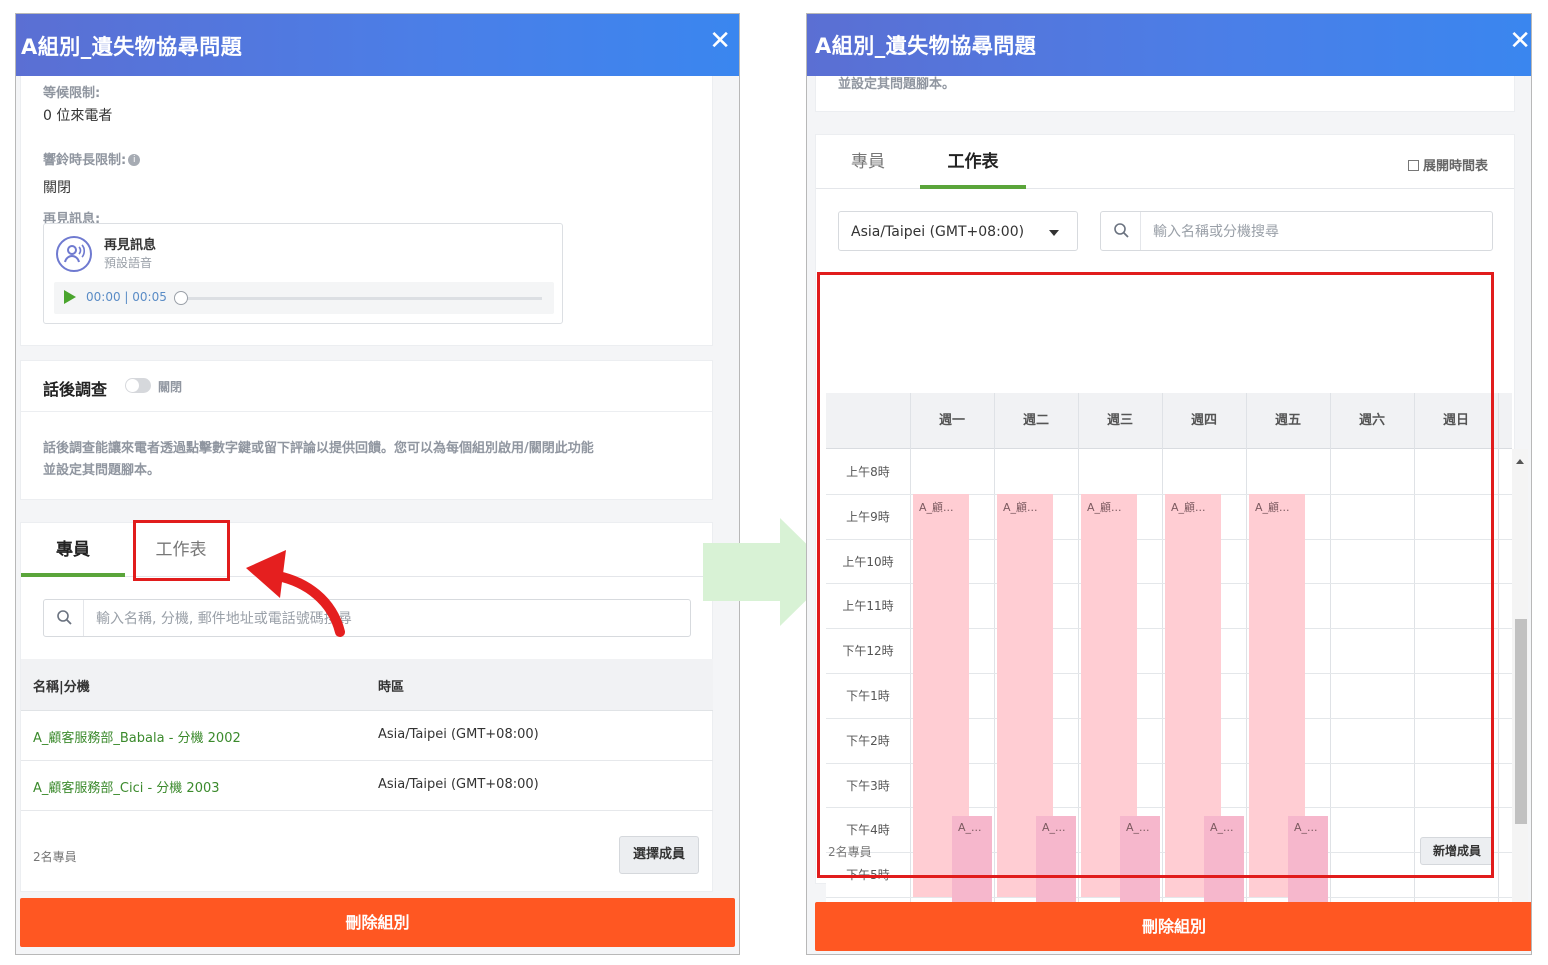  I want to click on waiting-limit-label: 等候限制:, so click(72, 93).